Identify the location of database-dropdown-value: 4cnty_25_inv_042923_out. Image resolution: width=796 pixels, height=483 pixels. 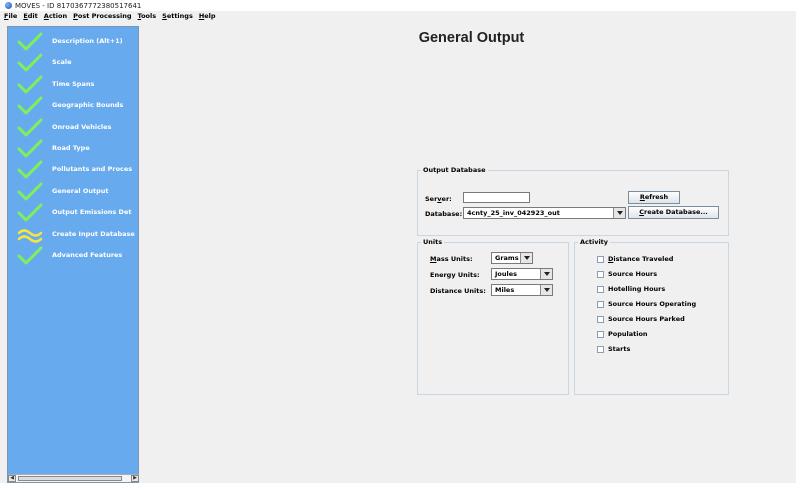
(513, 213).